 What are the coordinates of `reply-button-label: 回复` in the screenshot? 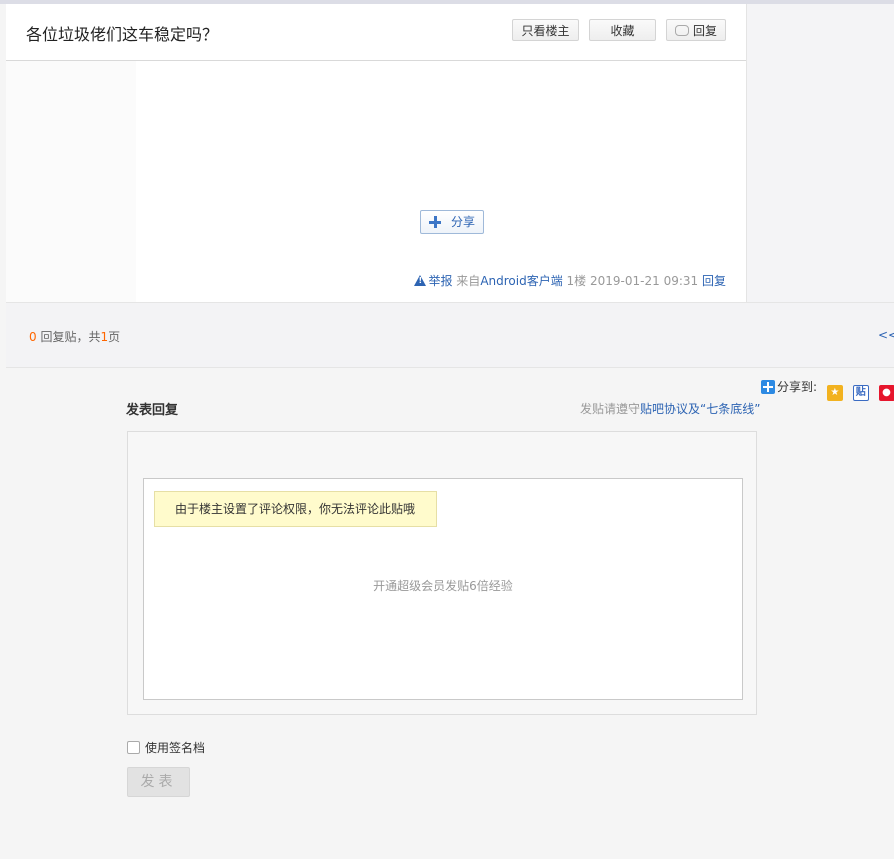 It's located at (704, 31).